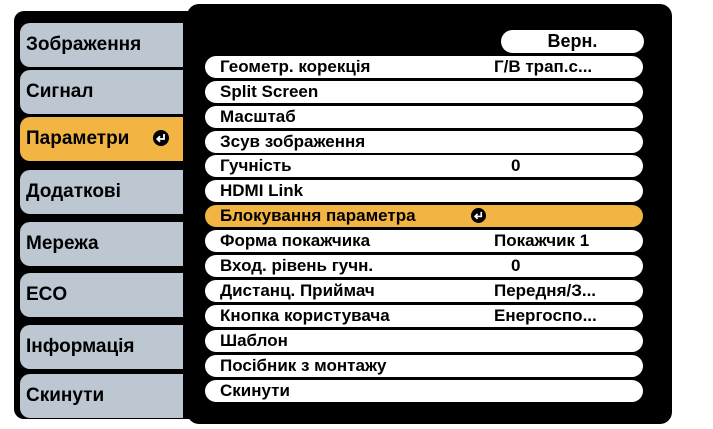 This screenshot has height=429, width=713. What do you see at coordinates (424, 241) in the screenshot?
I see `menu-item-pointer-shape: Форма покажчика Покажчик 1` at bounding box center [424, 241].